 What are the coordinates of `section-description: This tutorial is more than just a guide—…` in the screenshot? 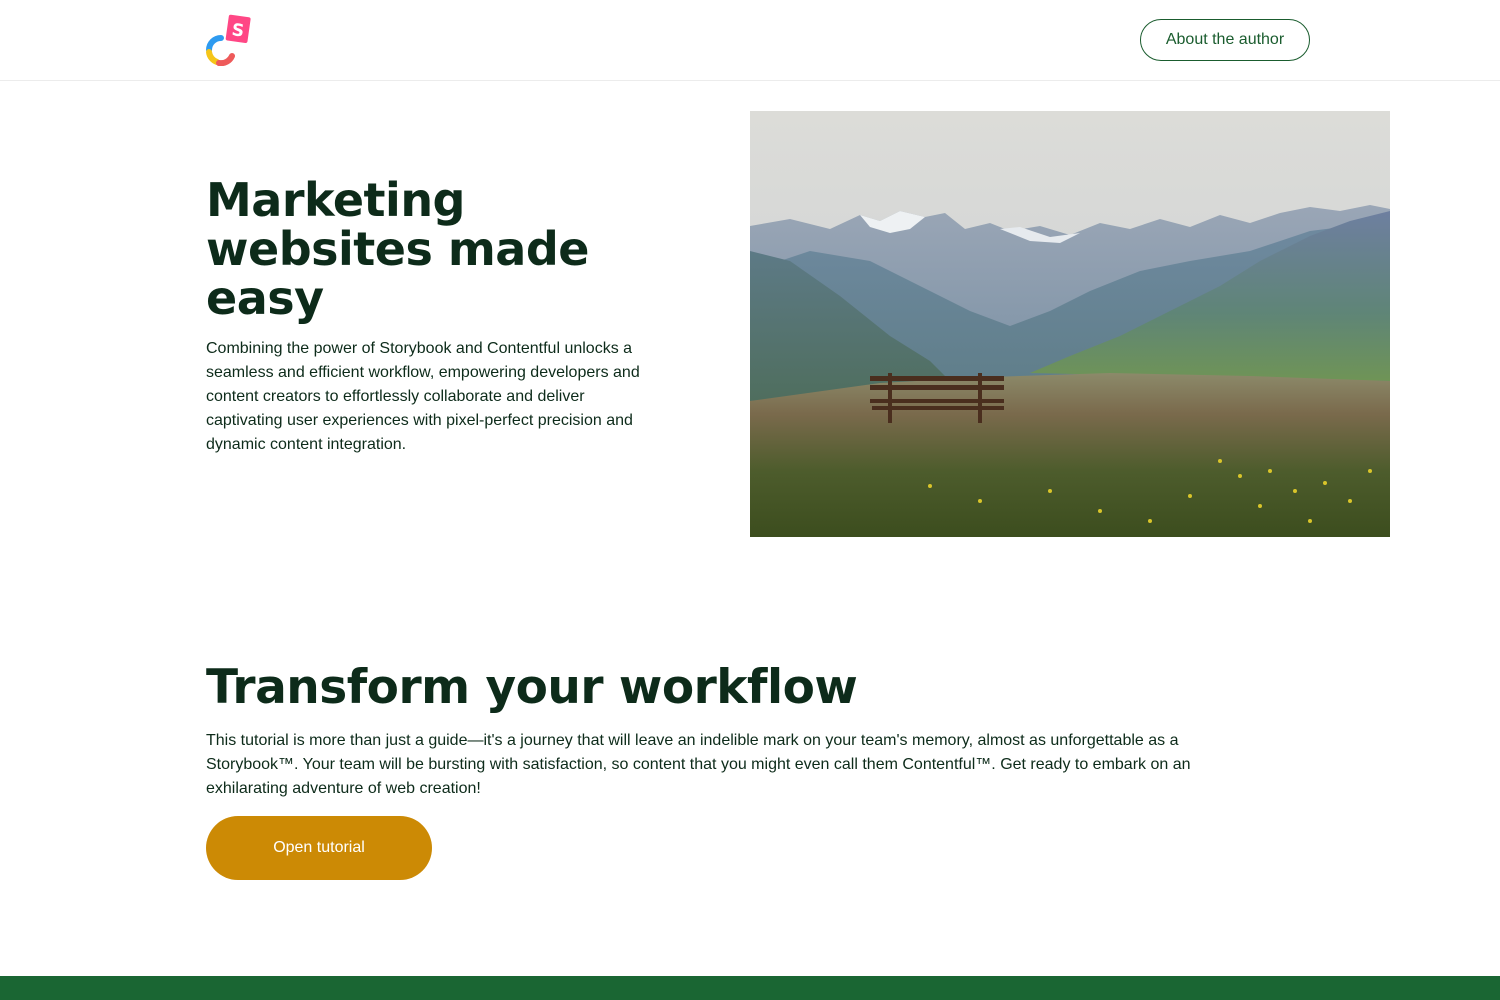 It's located at (698, 764).